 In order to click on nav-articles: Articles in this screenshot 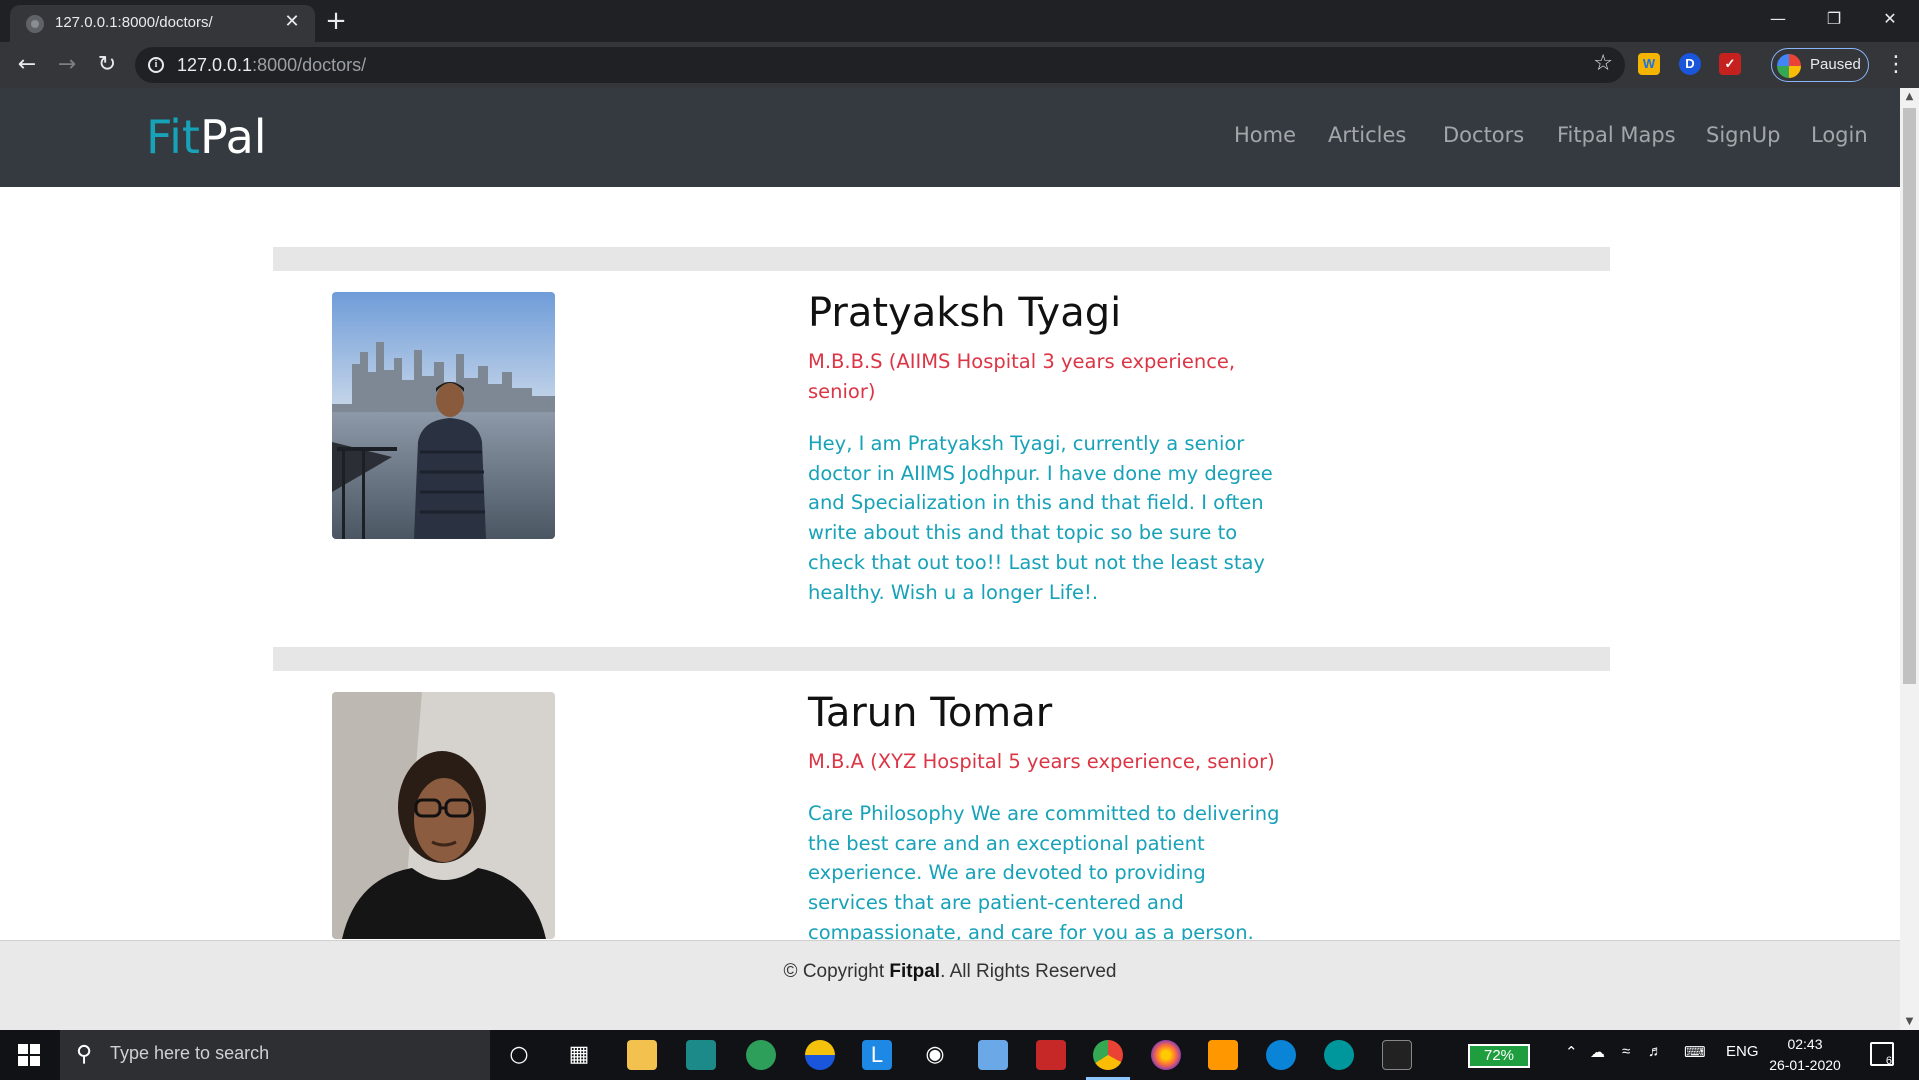, I will do `click(1367, 135)`.